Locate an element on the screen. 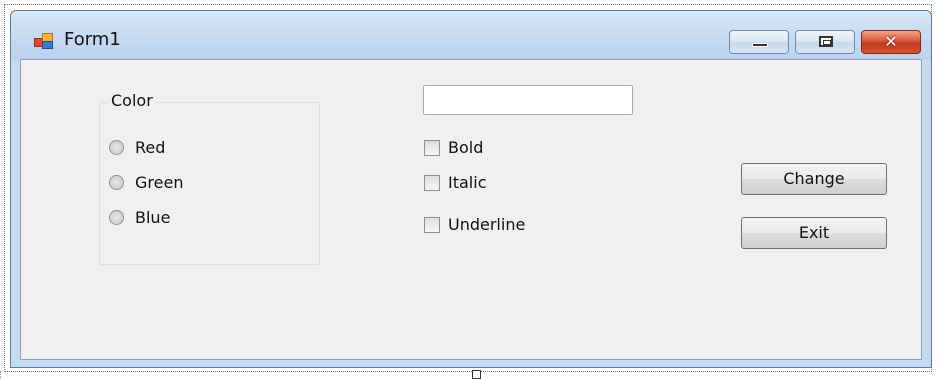 The width and height of the screenshot is (940, 379). checkbox-label: Italic is located at coordinates (467, 182).